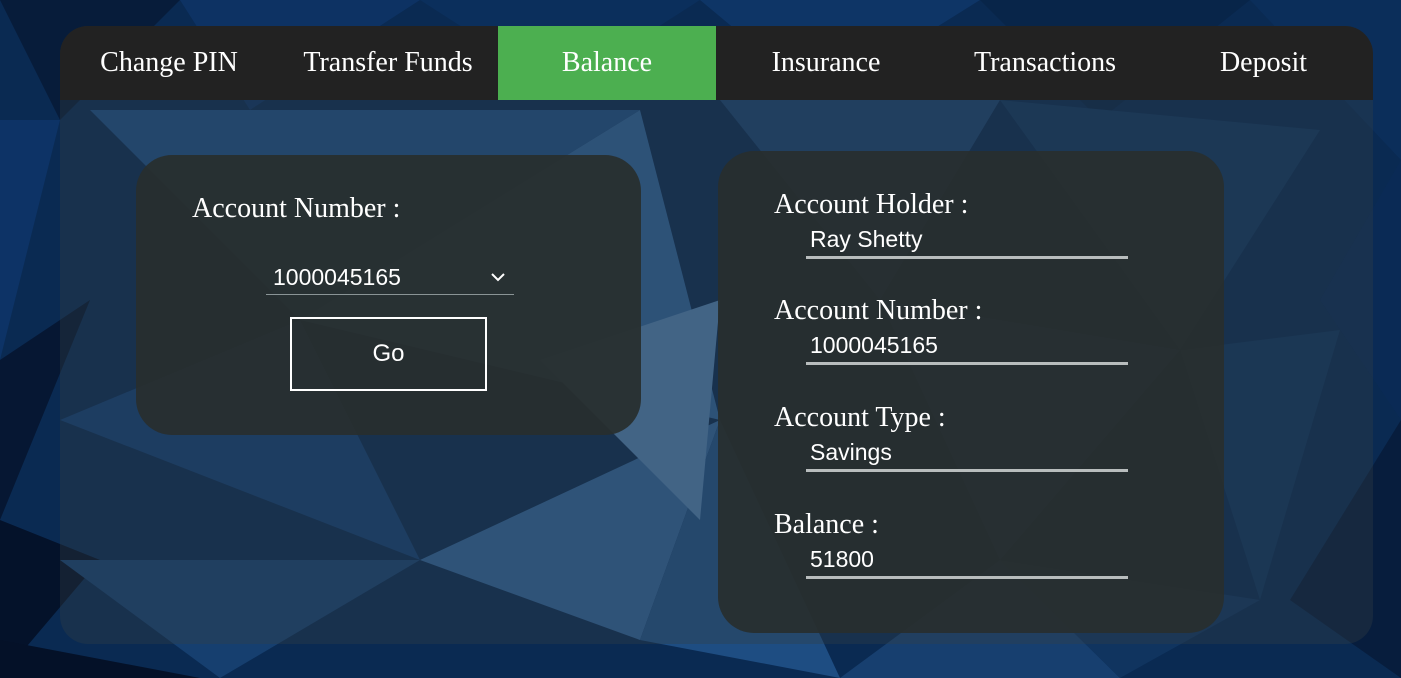  I want to click on chevron-down-icon, so click(498, 277).